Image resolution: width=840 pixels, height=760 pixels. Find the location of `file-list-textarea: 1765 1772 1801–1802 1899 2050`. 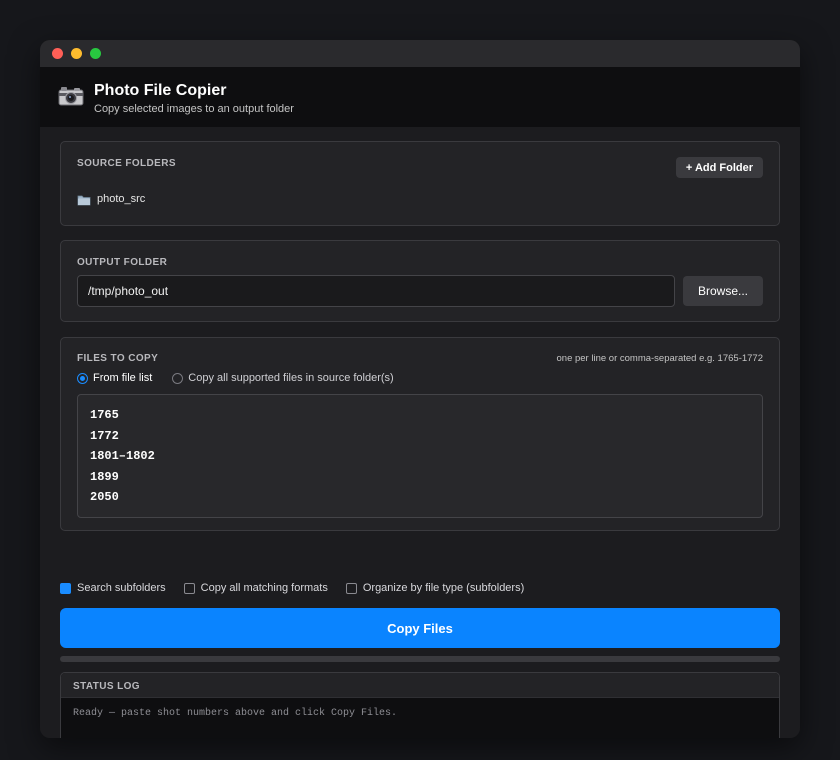

file-list-textarea: 1765 1772 1801–1802 1899 2050 is located at coordinates (420, 456).